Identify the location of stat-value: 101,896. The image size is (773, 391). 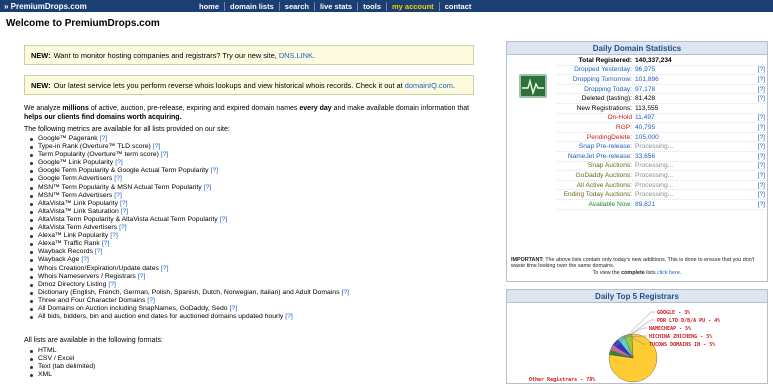
(647, 79).